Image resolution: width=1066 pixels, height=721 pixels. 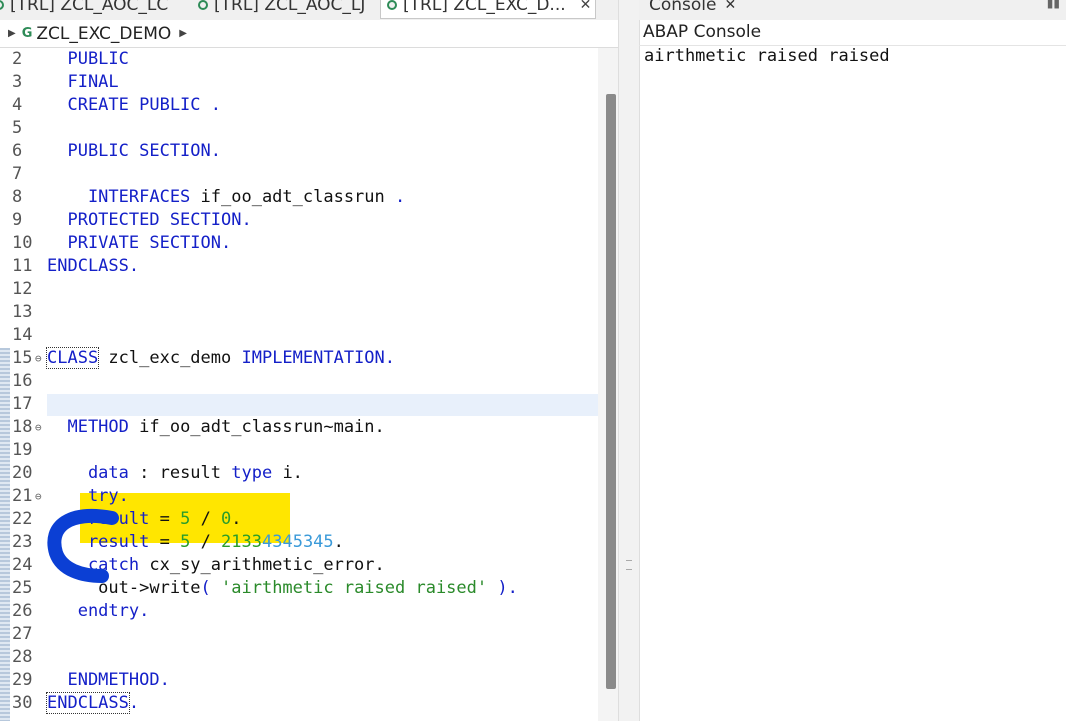 What do you see at coordinates (309, 34) in the screenshot?
I see `breadcrumb: ▶ G ZCL_EXC_DEMO ▶` at bounding box center [309, 34].